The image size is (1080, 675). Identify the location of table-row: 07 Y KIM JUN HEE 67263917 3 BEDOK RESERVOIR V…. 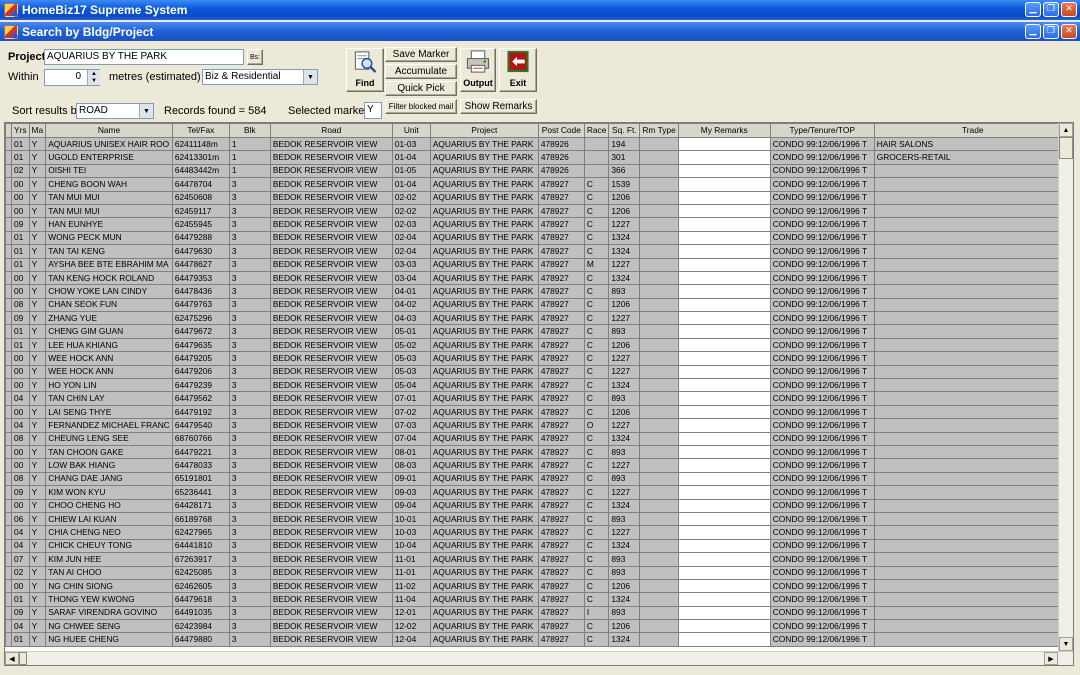
(538, 559).